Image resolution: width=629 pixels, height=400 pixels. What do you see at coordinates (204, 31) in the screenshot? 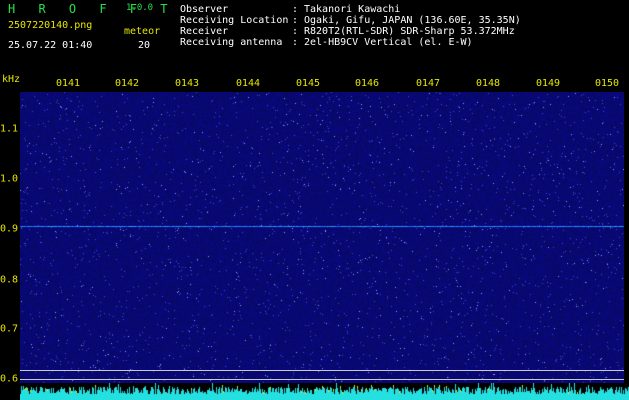
I see `info-key: Receiver` at bounding box center [204, 31].